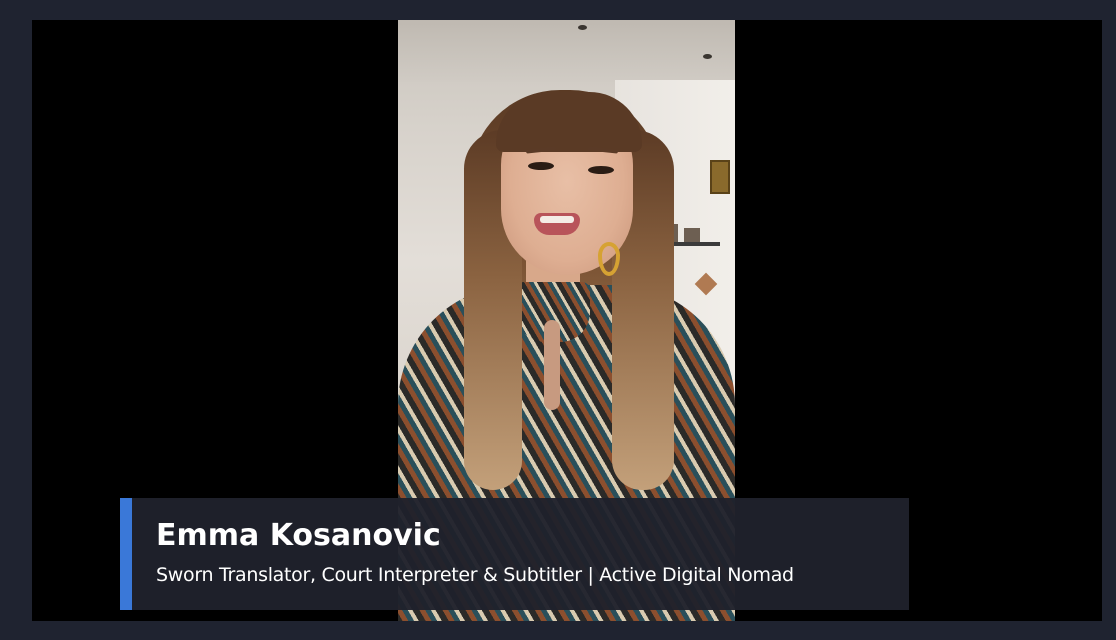 The width and height of the screenshot is (1116, 640). I want to click on speaker-hair, so click(569, 122).